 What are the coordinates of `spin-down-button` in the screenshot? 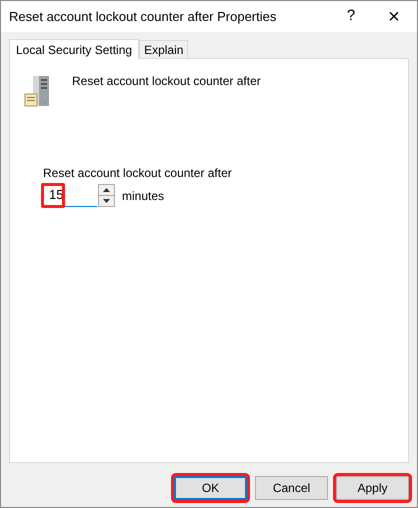 It's located at (106, 201).